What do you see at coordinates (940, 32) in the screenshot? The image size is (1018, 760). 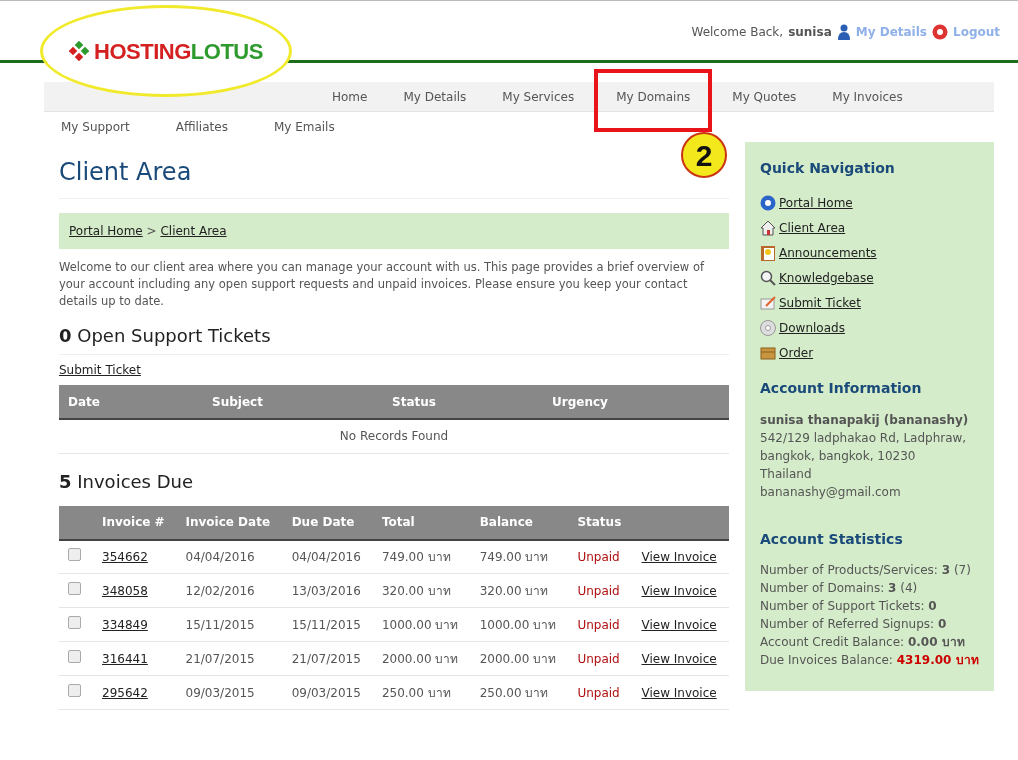 I see `logout-icon` at bounding box center [940, 32].